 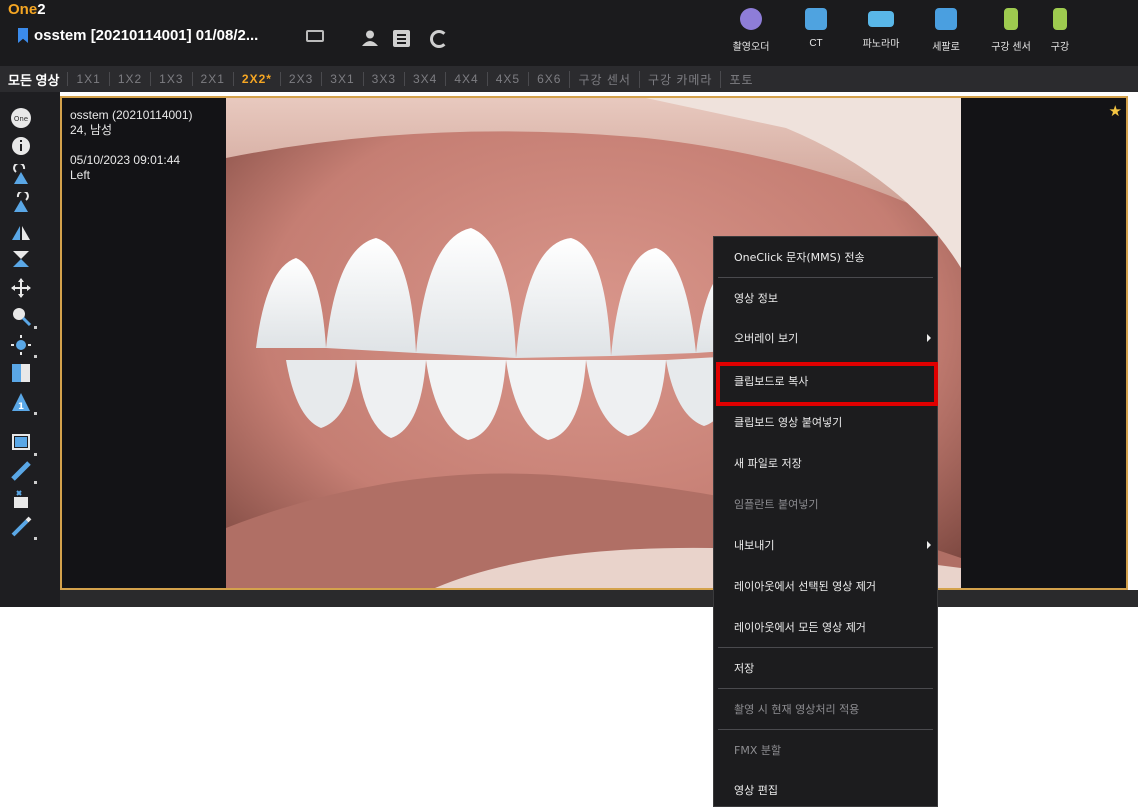 What do you see at coordinates (21, 203) in the screenshot?
I see `rotate-right-icon` at bounding box center [21, 203].